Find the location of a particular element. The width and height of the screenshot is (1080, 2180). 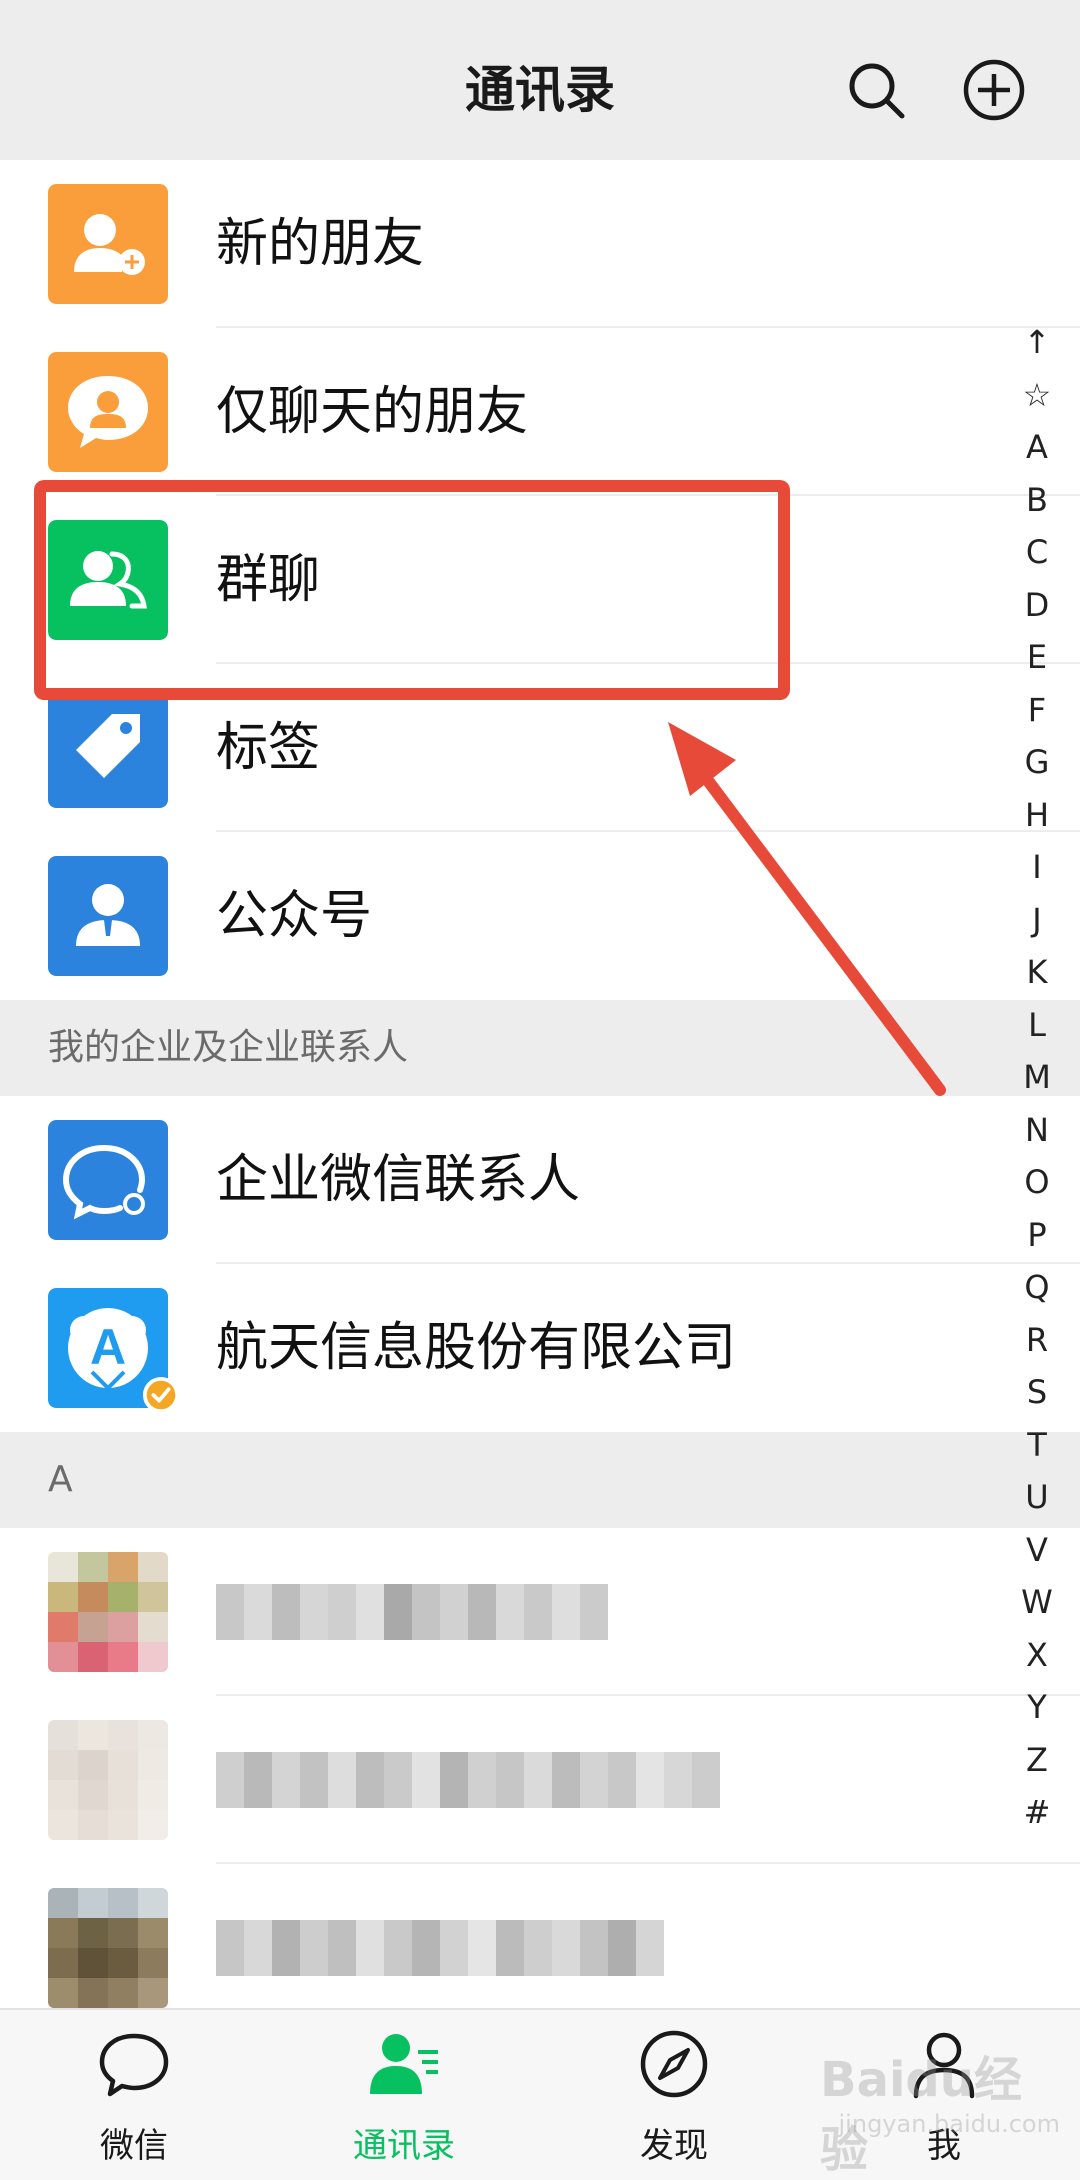

search-button is located at coordinates (876, 90).